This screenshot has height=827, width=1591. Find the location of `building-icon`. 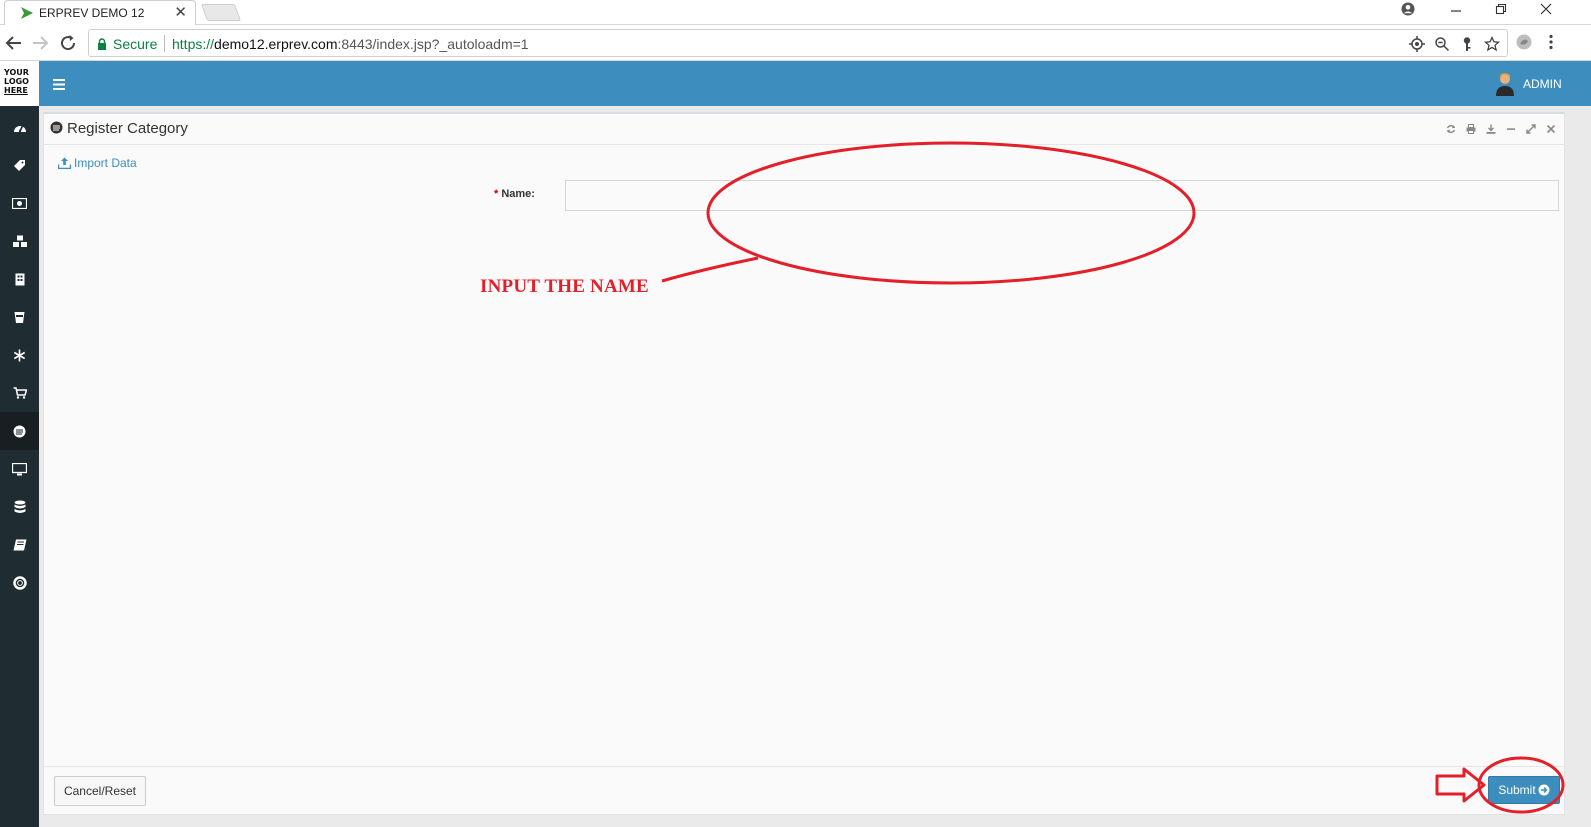

building-icon is located at coordinates (19, 279).